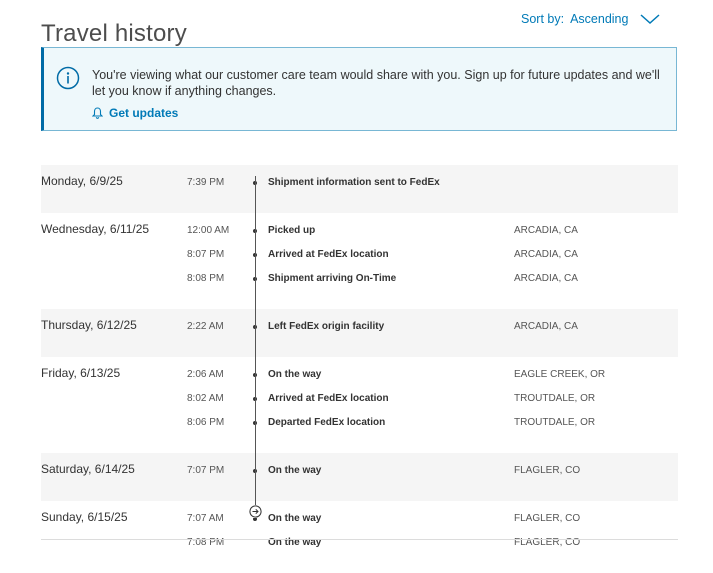 This screenshot has height=573, width=713. Describe the element at coordinates (88, 469) in the screenshot. I see `history-date: Saturday, 6/14/25` at that location.